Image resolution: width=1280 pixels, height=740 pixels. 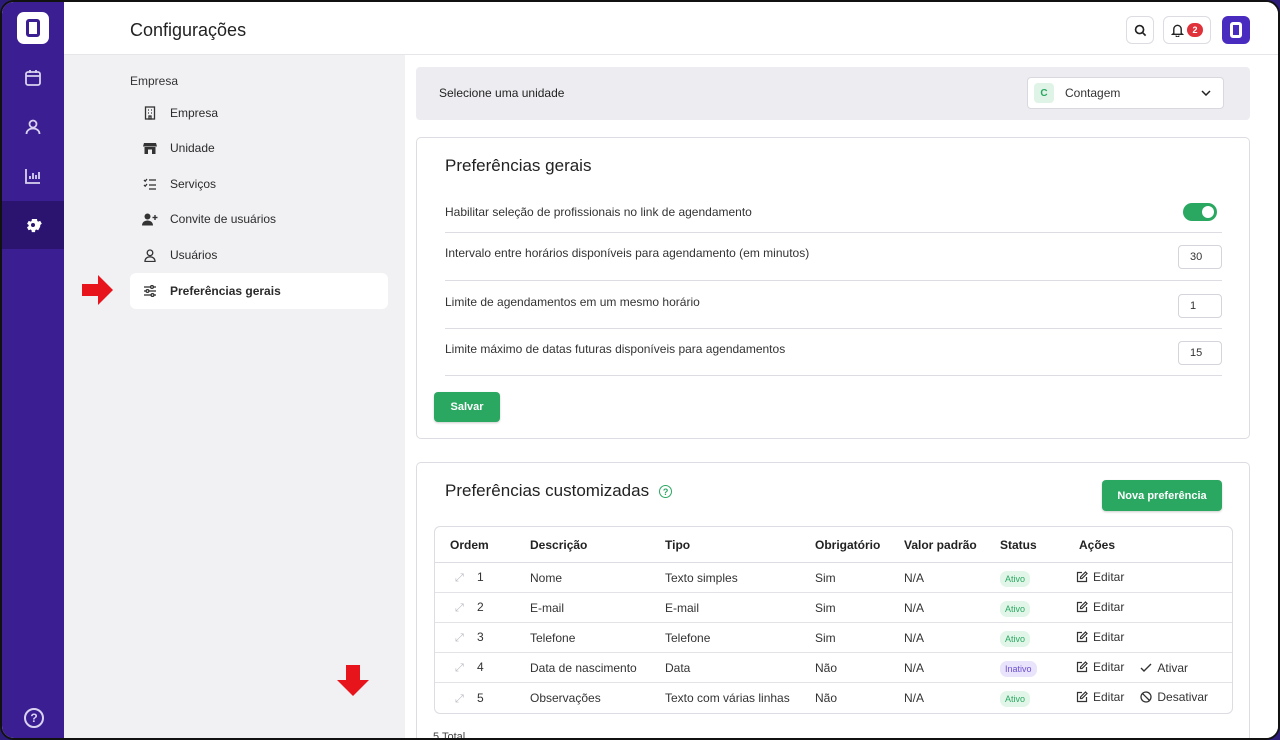 I want to click on deactivate-button: Desativar, so click(x=1174, y=697).